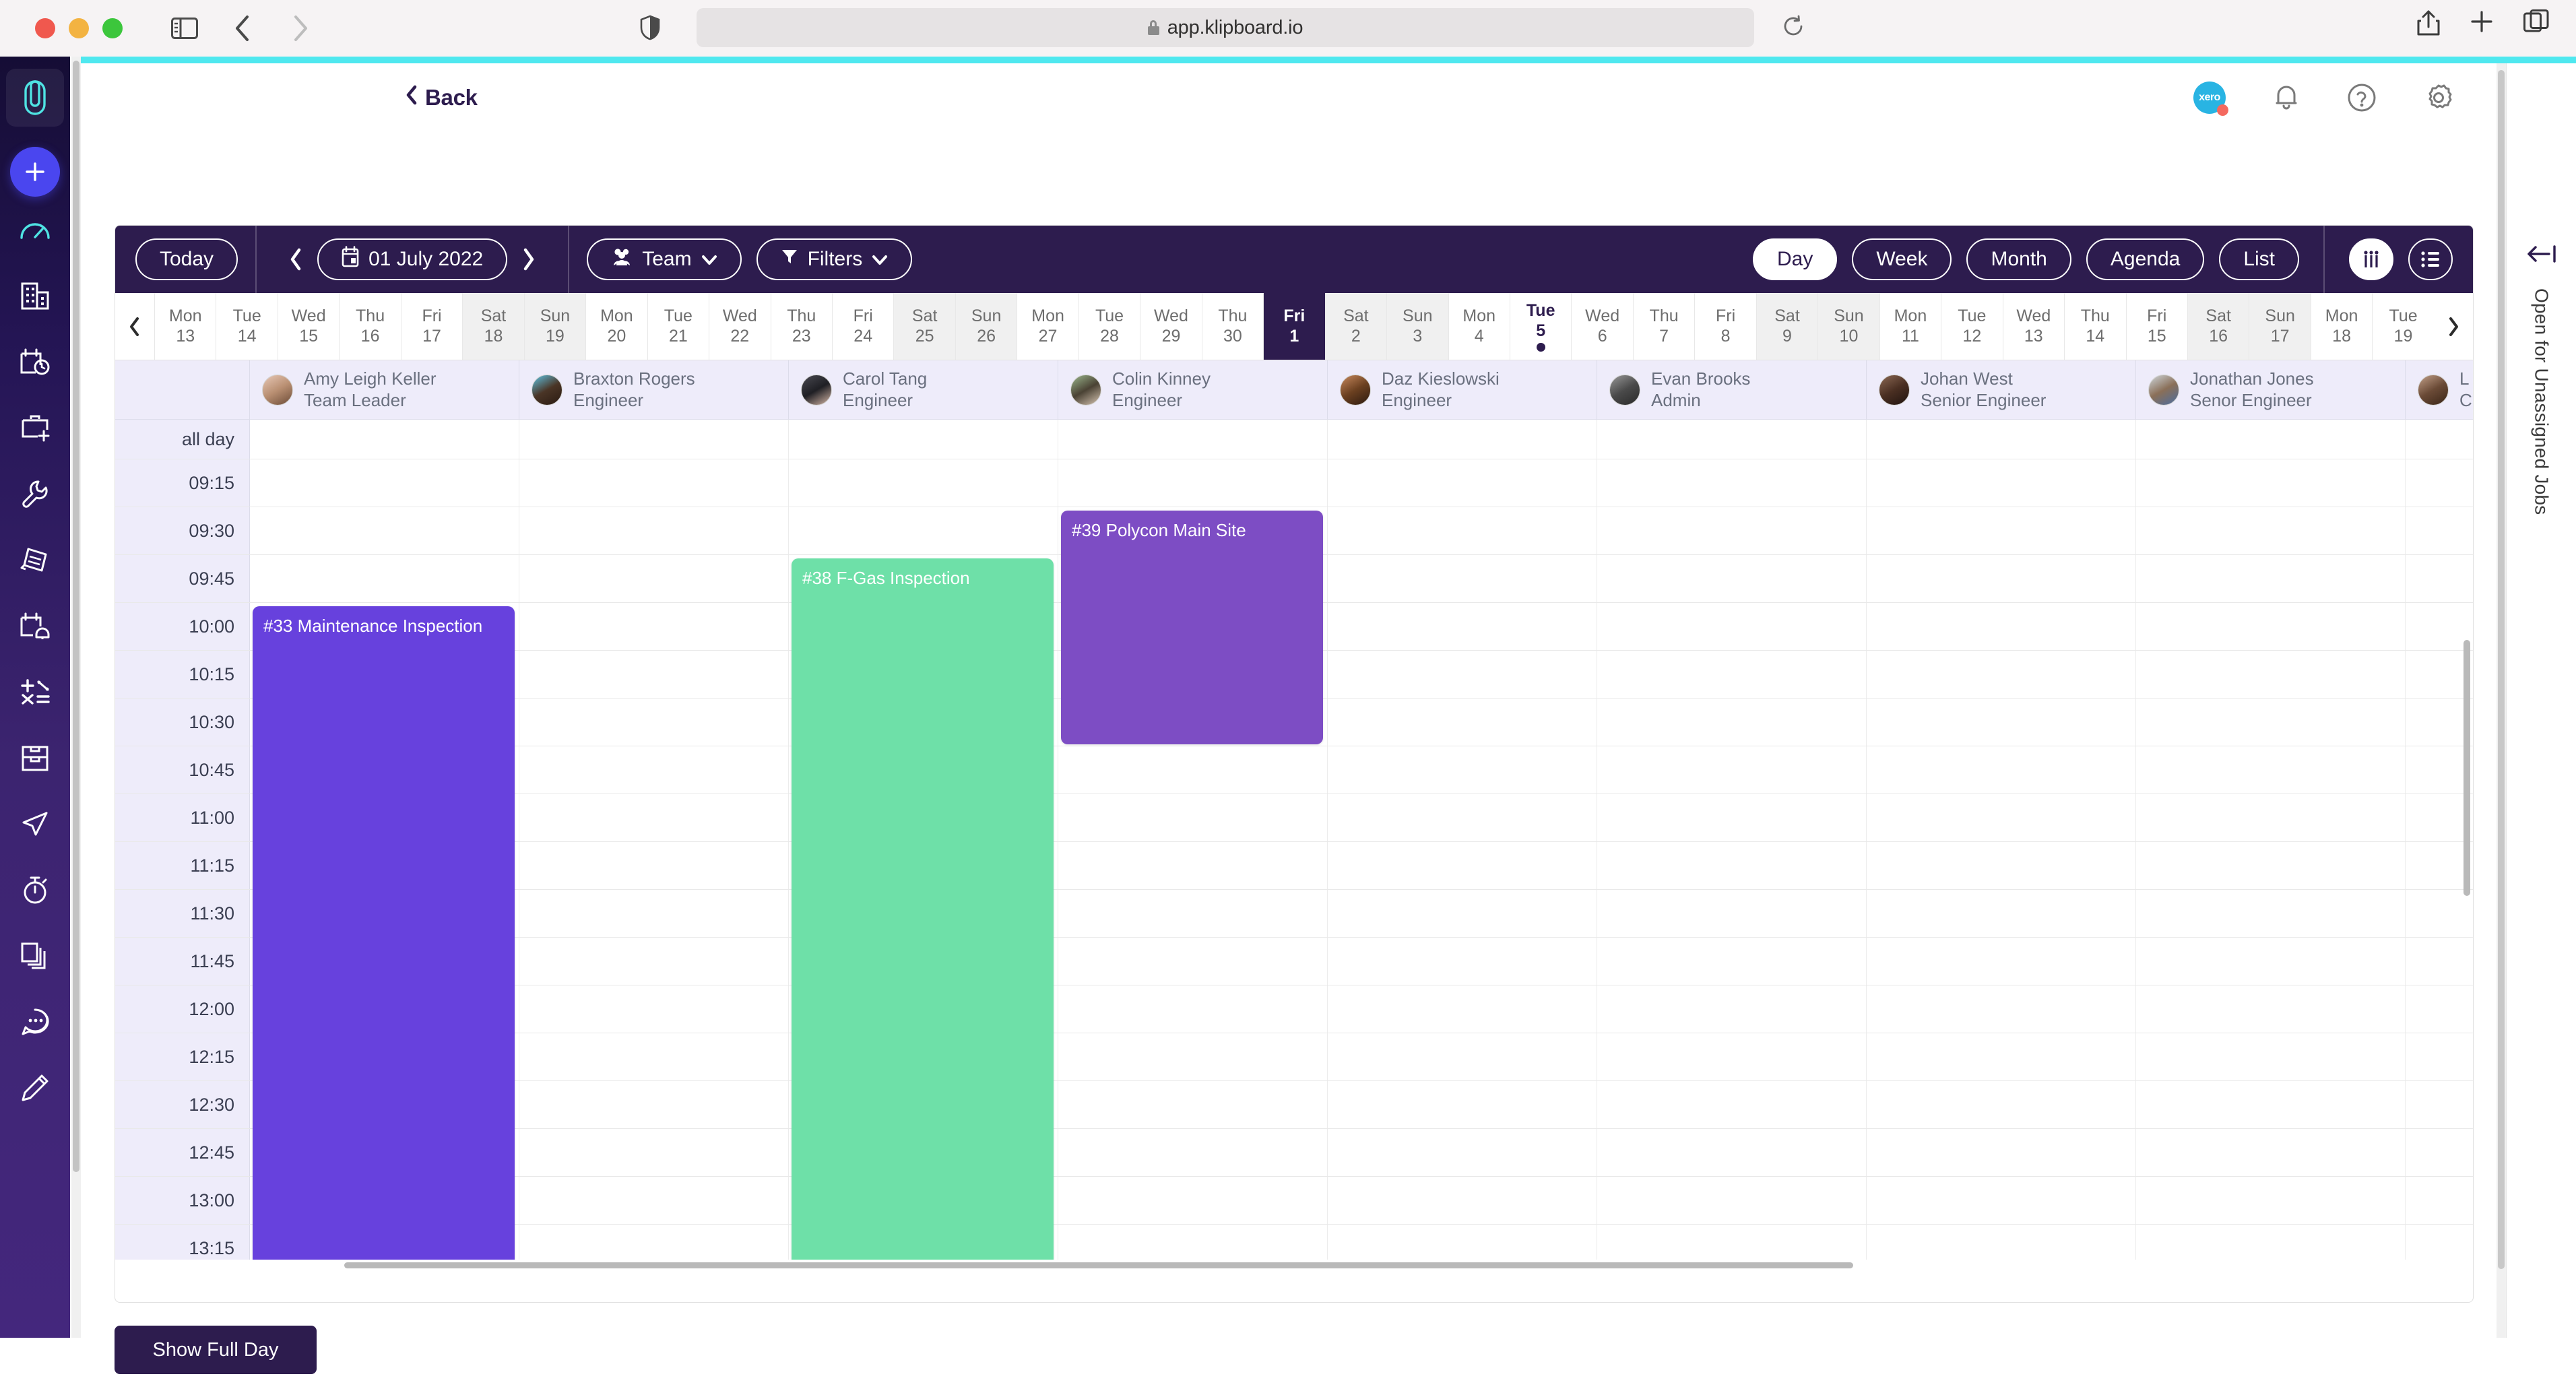  What do you see at coordinates (2467, 768) in the screenshot?
I see `grid-vertical-scrollbar-thumb` at bounding box center [2467, 768].